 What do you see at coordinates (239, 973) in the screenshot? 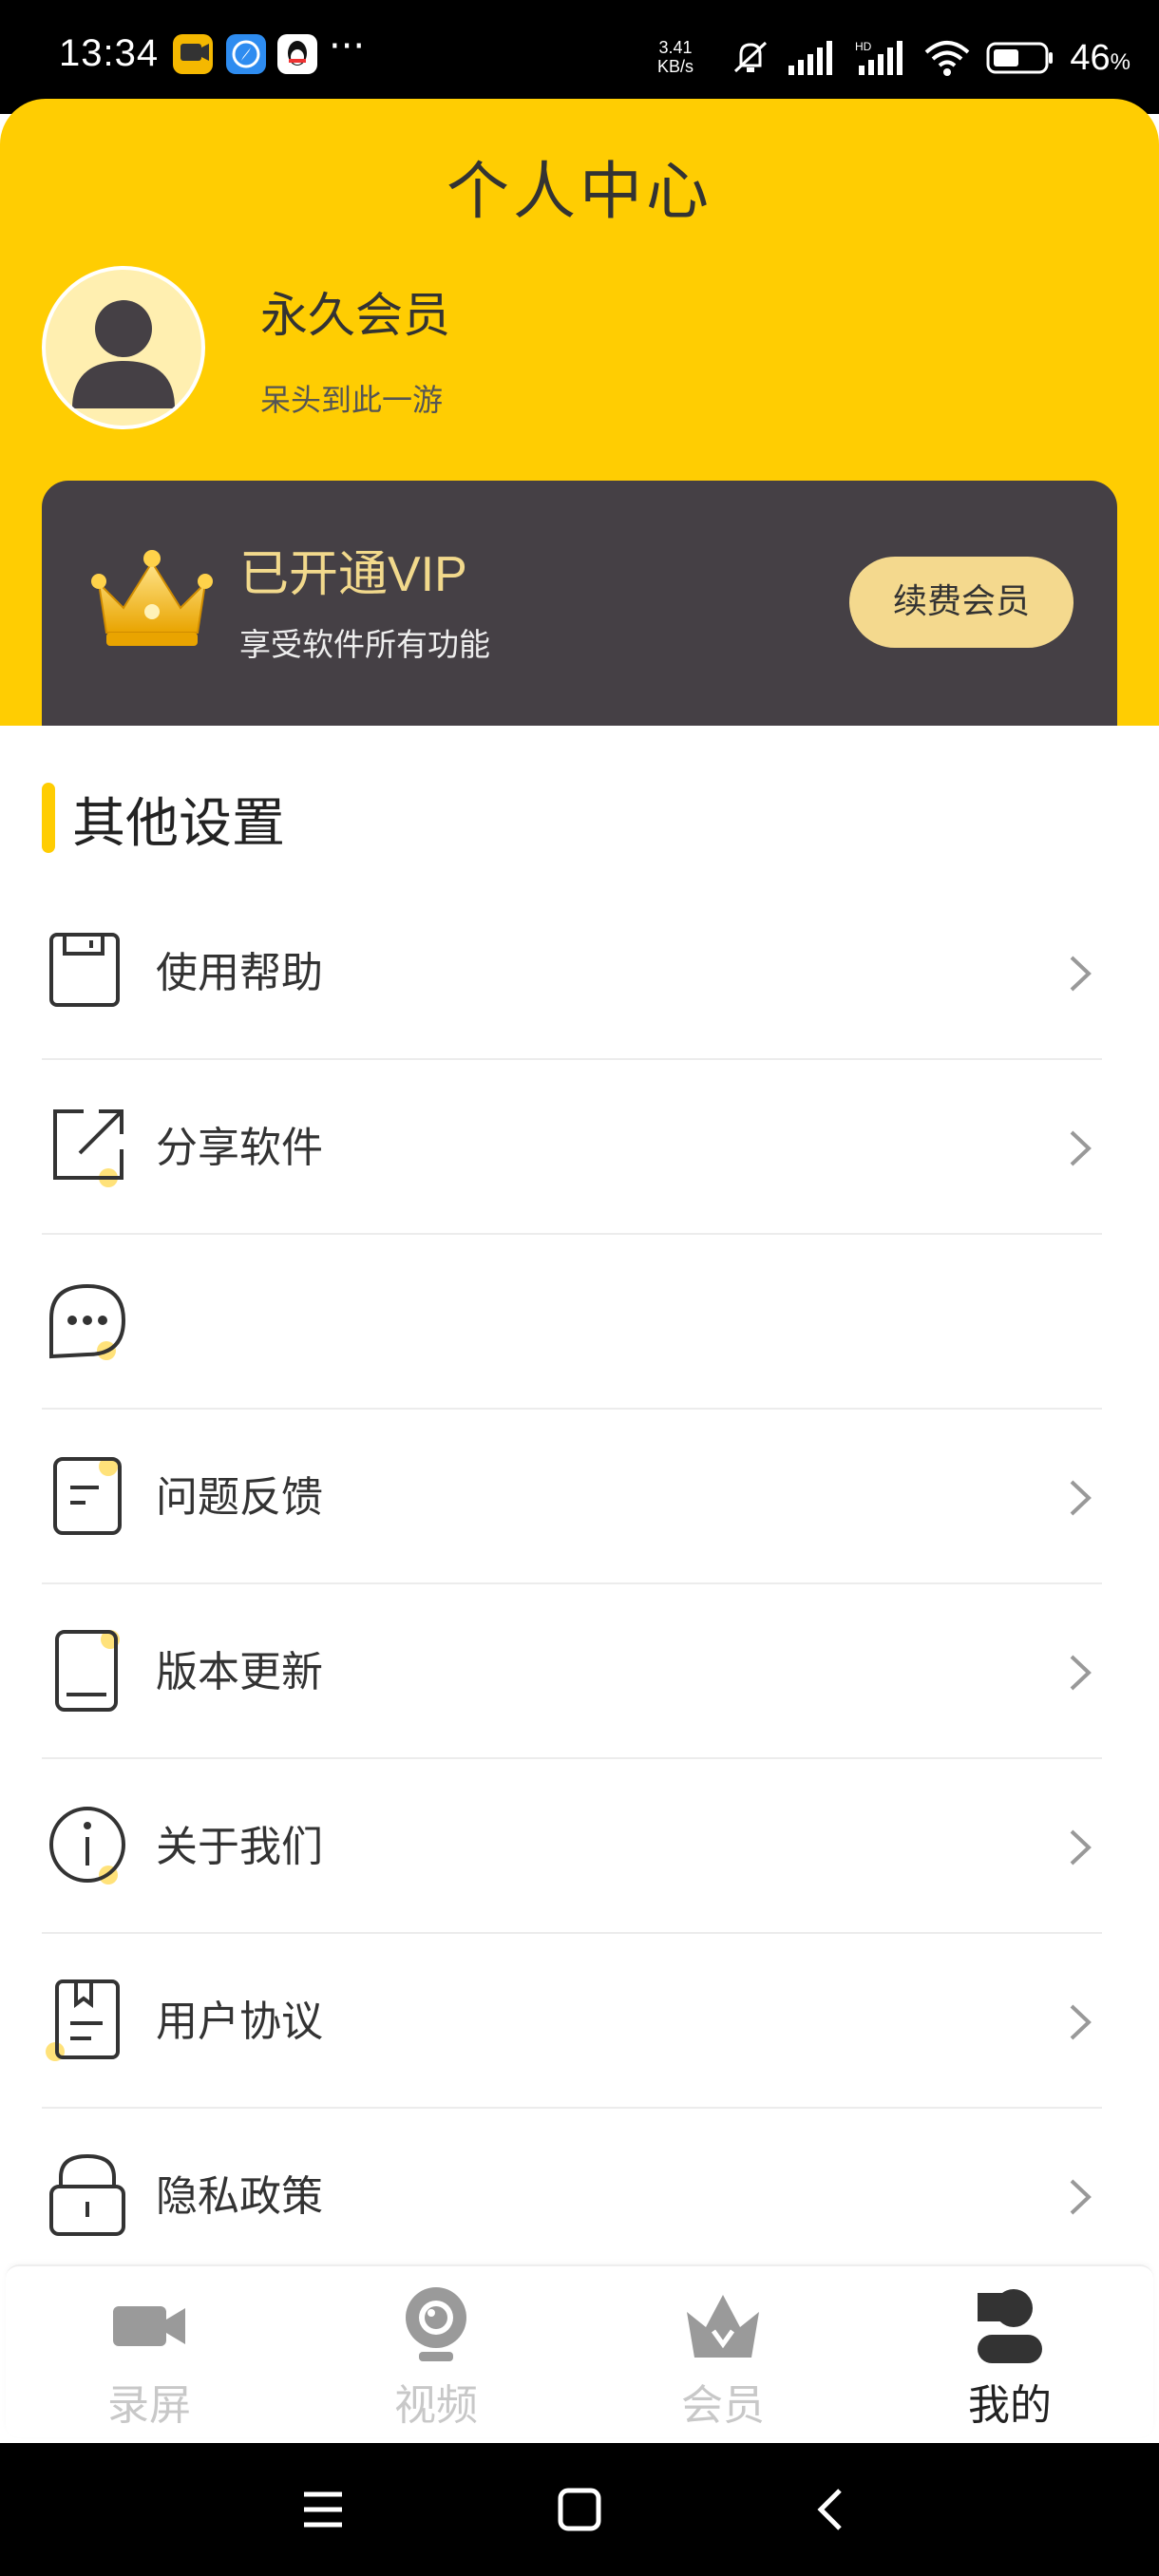
I see `menu-label: 使用帮助` at bounding box center [239, 973].